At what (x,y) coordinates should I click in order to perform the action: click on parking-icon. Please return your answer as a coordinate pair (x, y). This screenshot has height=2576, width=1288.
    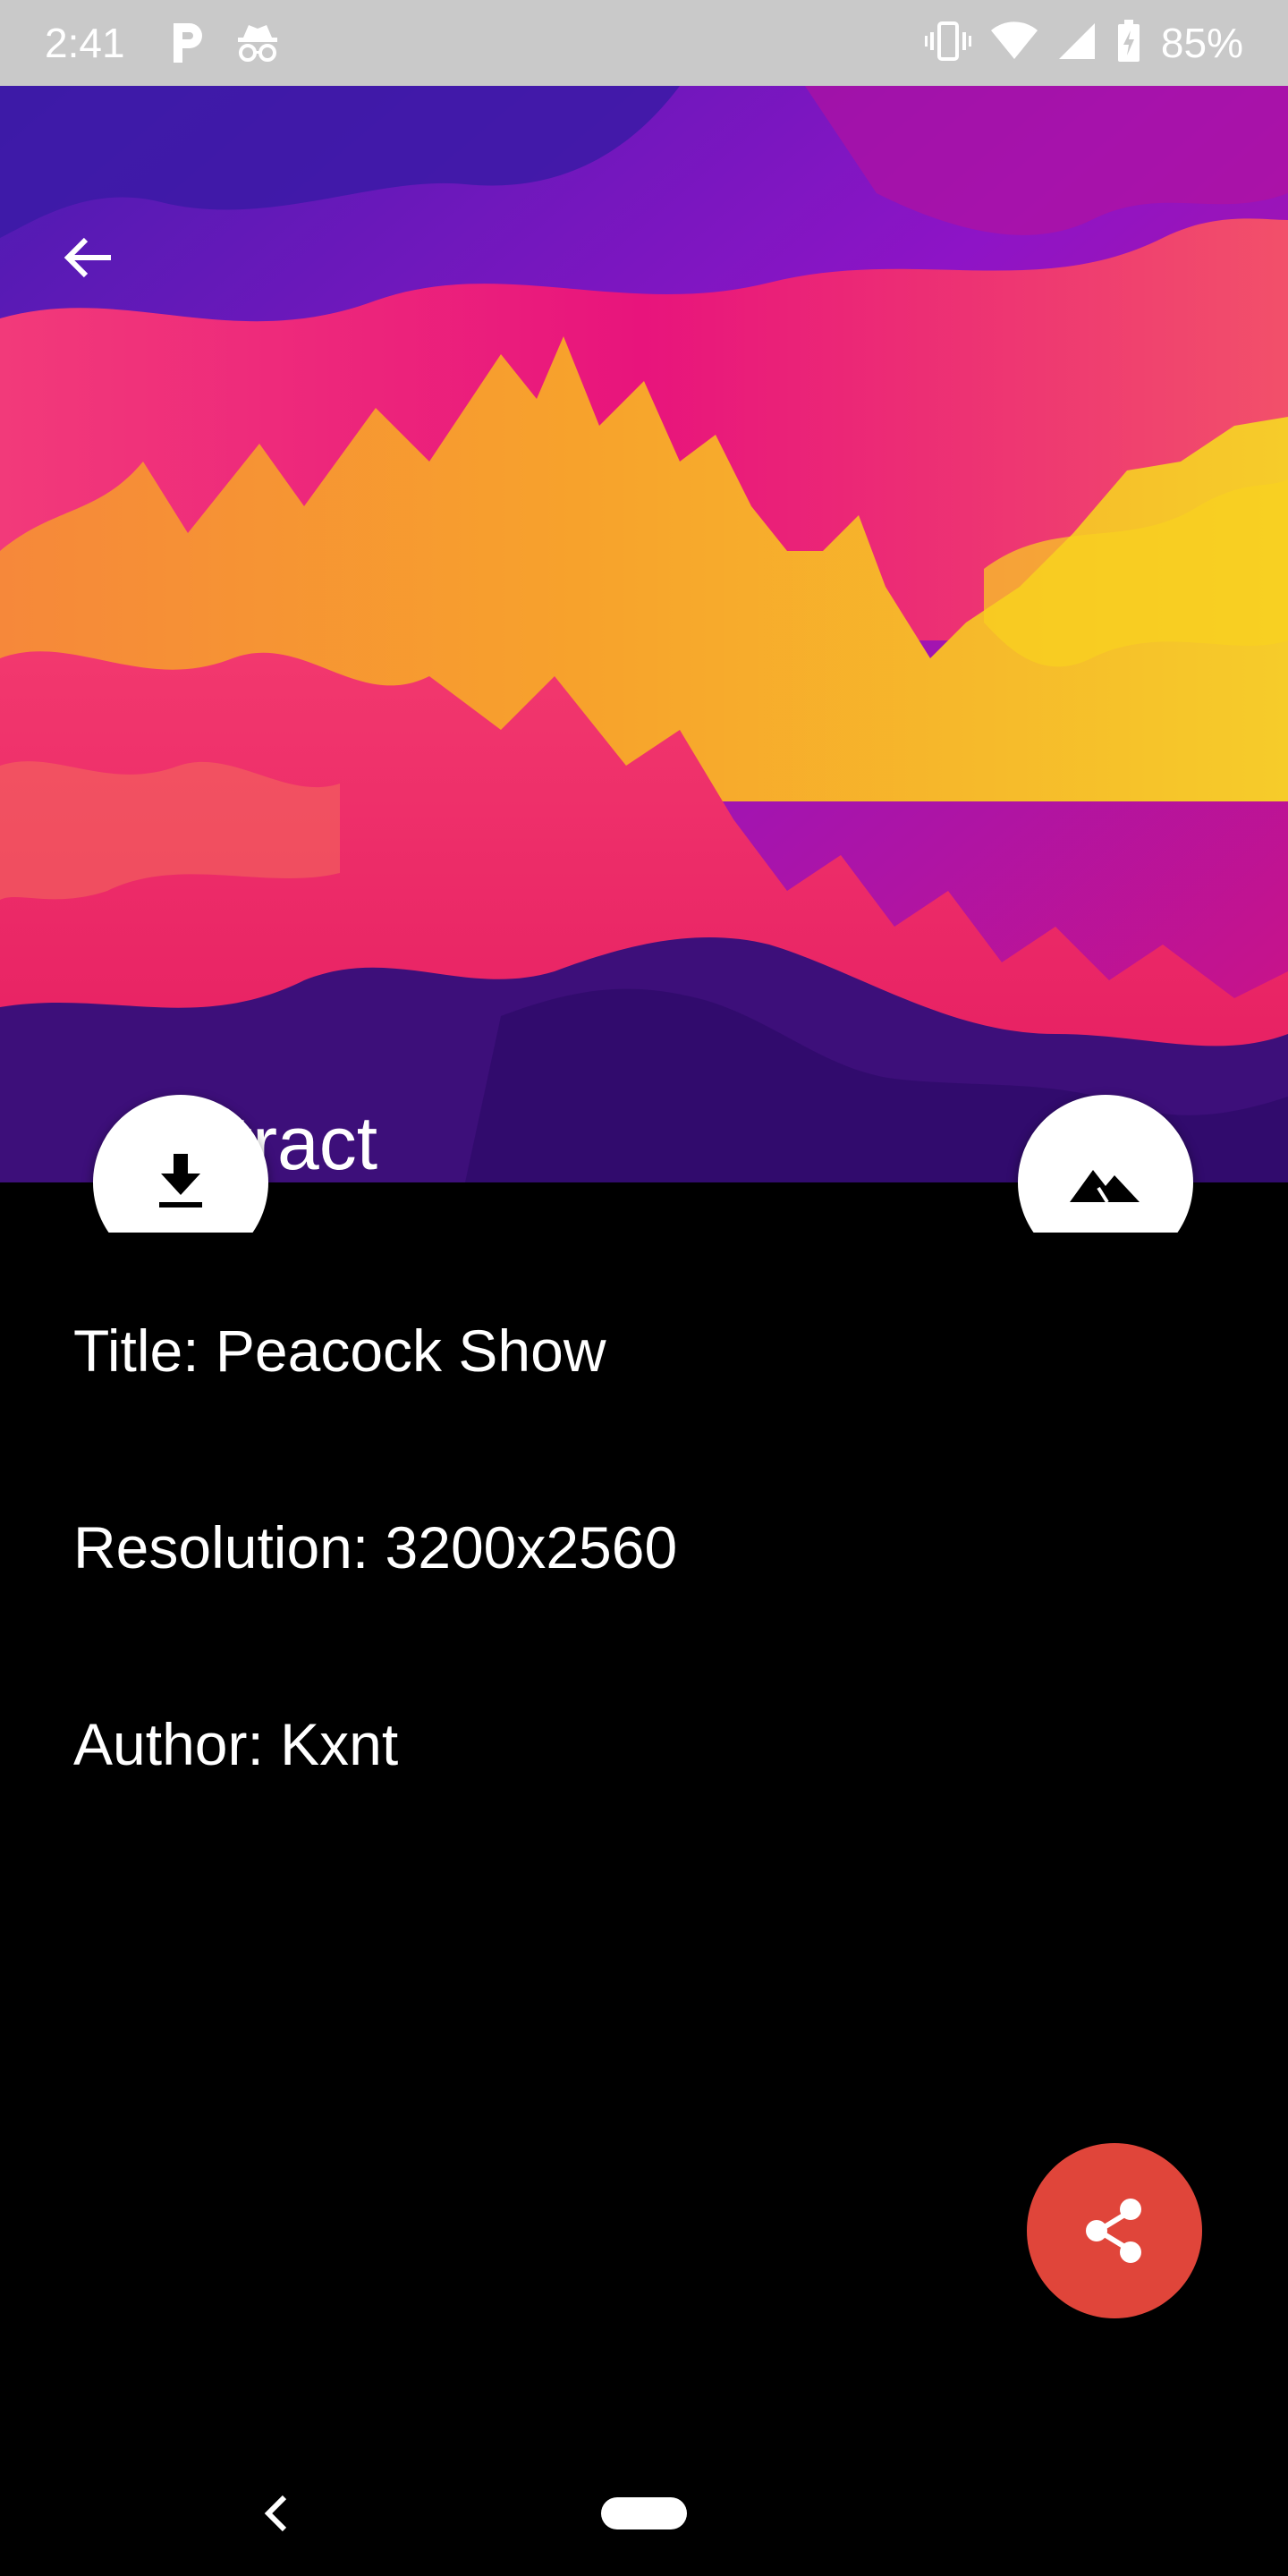
    Looking at the image, I should click on (188, 45).